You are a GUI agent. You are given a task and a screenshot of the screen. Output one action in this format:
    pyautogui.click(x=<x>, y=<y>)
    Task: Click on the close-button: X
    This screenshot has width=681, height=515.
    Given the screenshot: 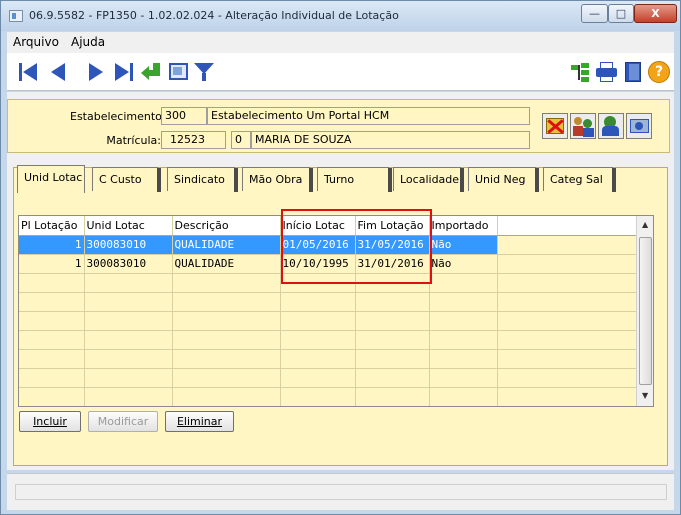 What is the action you would take?
    pyautogui.click(x=655, y=13)
    